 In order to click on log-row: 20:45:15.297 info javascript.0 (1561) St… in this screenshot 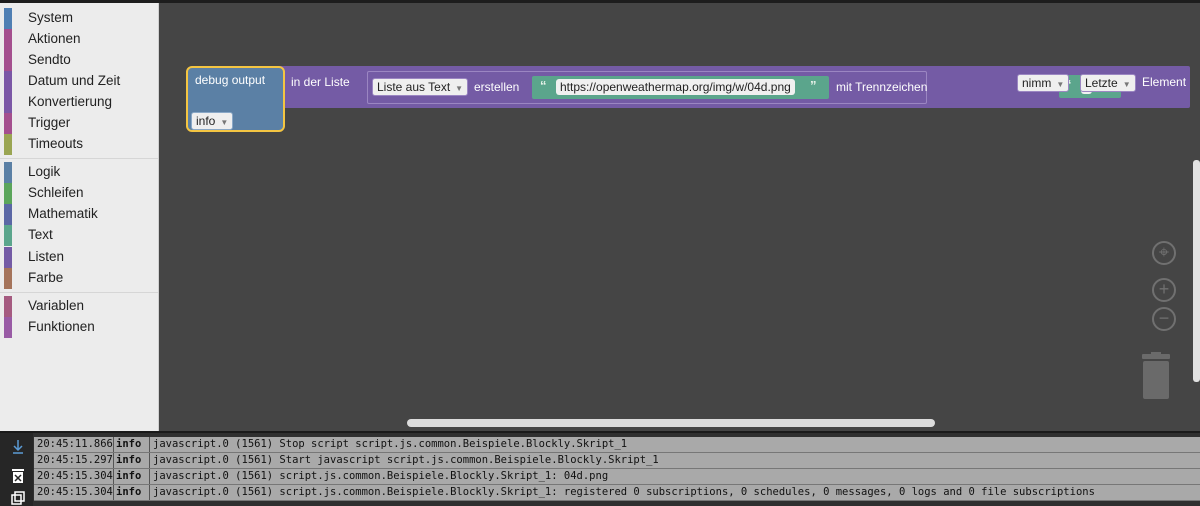, I will do `click(617, 461)`.